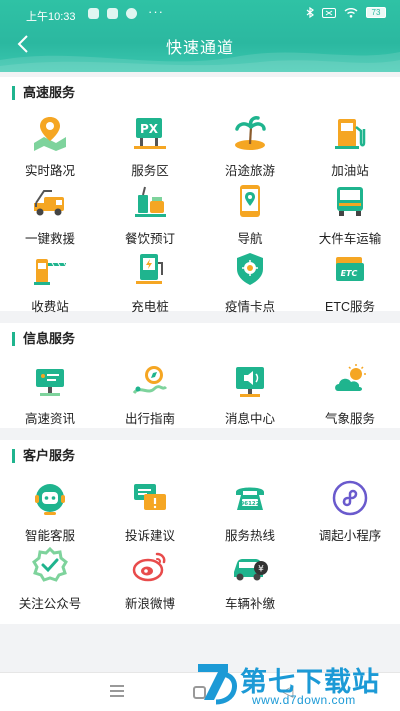  What do you see at coordinates (249, 504) in the screenshot?
I see `svg-text: 96122` at bounding box center [249, 504].